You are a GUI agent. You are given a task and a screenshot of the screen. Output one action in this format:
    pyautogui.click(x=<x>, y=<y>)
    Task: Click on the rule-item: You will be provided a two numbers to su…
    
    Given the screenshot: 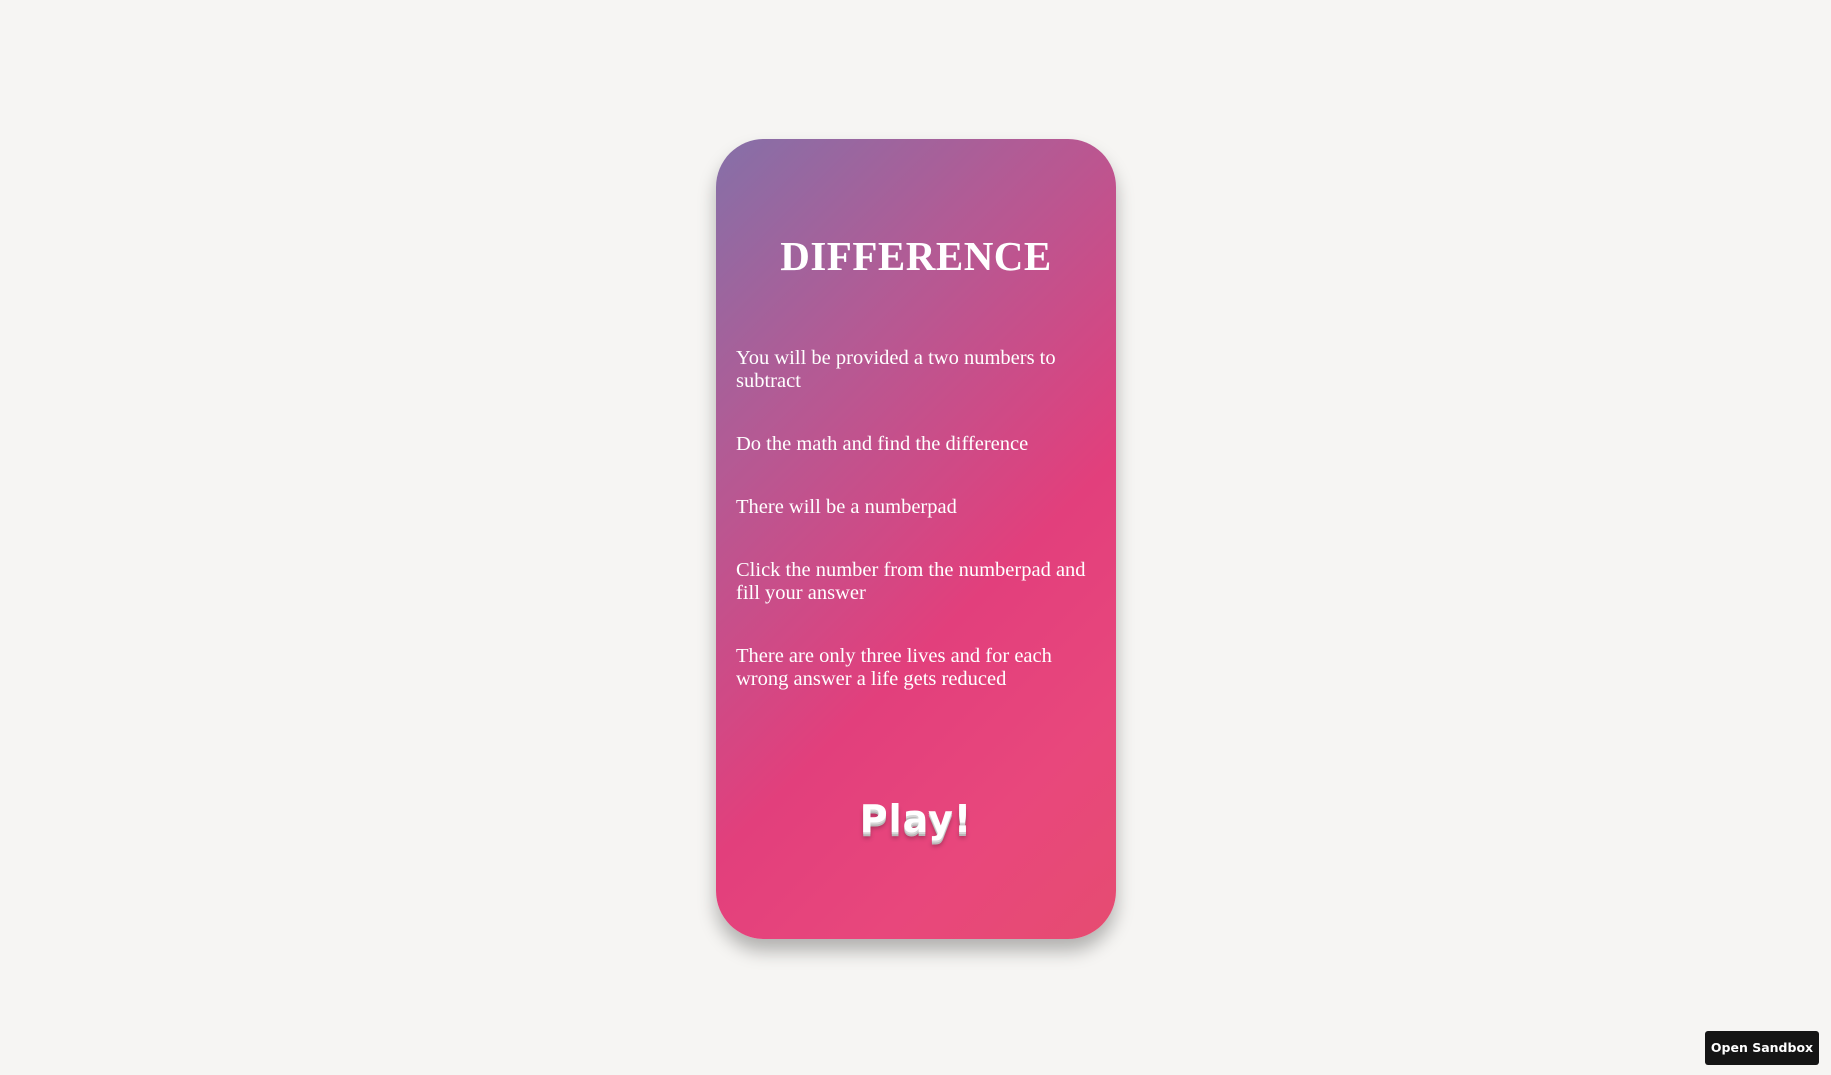 What is the action you would take?
    pyautogui.click(x=896, y=369)
    